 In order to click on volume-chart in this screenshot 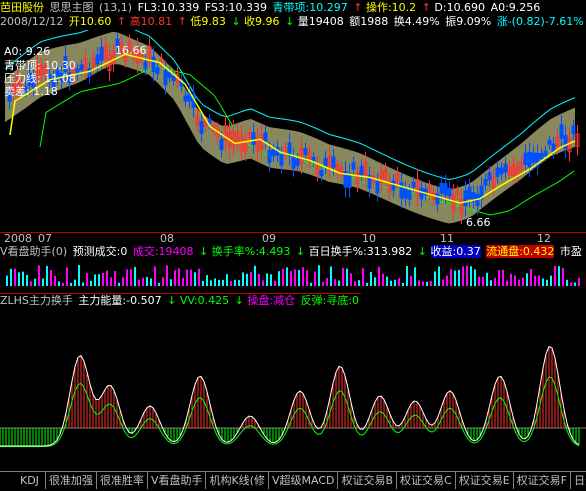, I will do `click(293, 273)`.